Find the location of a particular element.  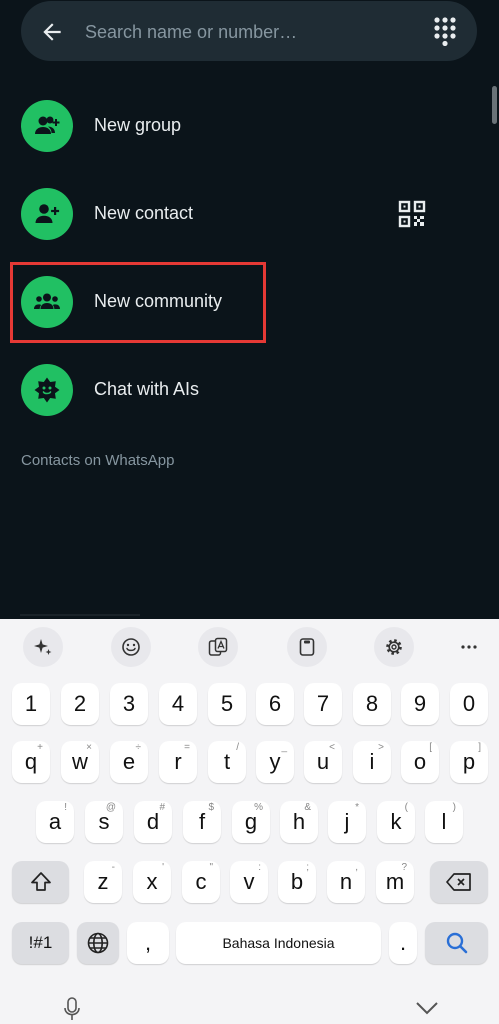

key-label: 5 is located at coordinates (227, 703).